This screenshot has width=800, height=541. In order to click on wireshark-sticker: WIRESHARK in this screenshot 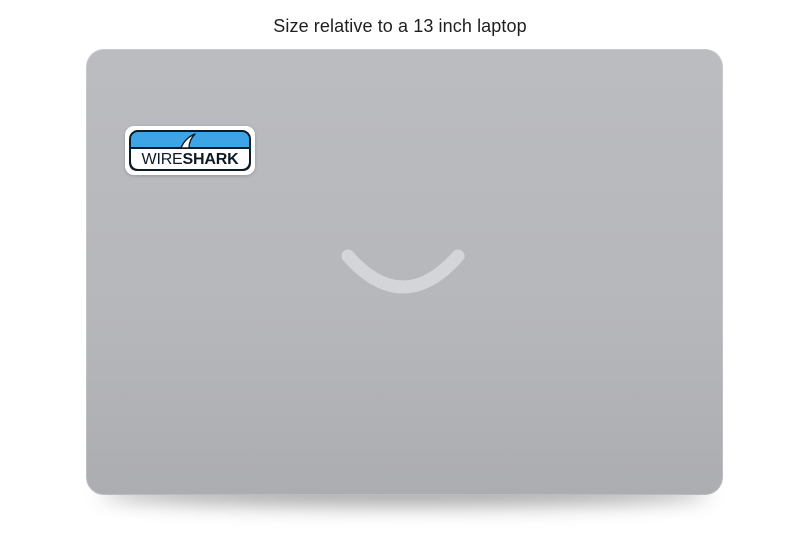, I will do `click(190, 150)`.